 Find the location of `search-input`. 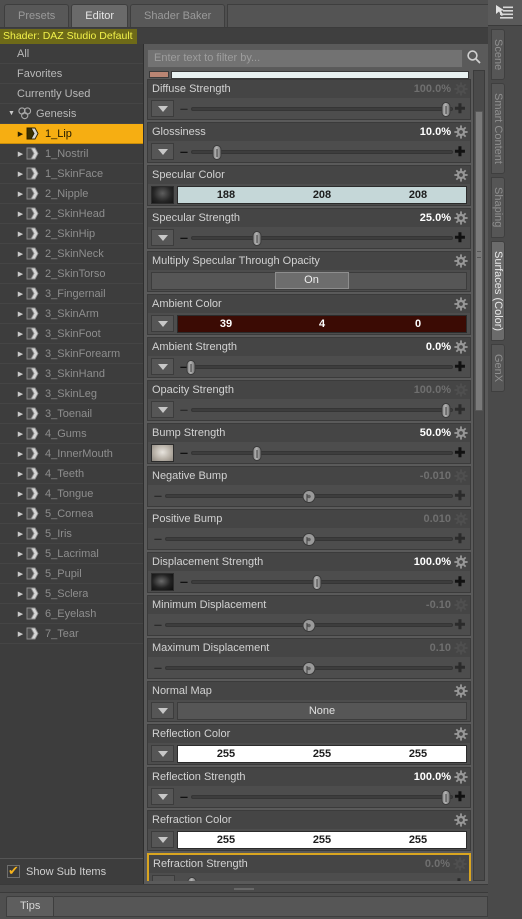

search-input is located at coordinates (305, 58).